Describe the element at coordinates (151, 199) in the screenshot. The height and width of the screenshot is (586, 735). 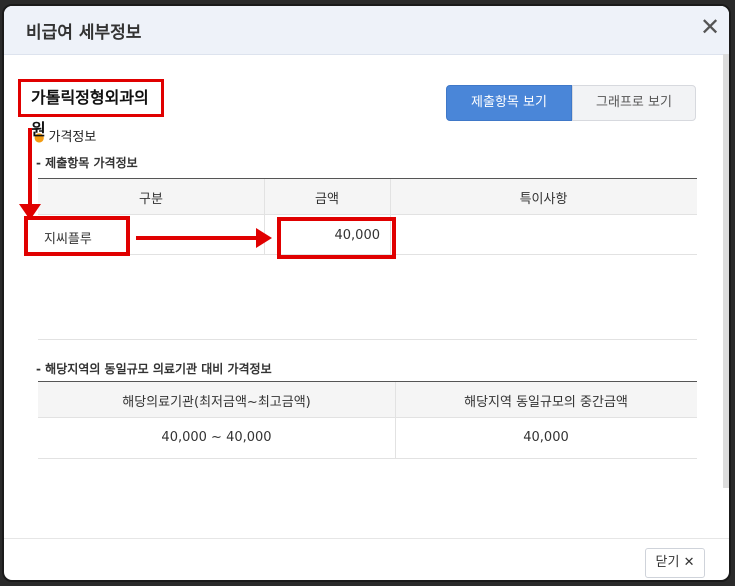
I see `table1-header-category: 구분` at that location.